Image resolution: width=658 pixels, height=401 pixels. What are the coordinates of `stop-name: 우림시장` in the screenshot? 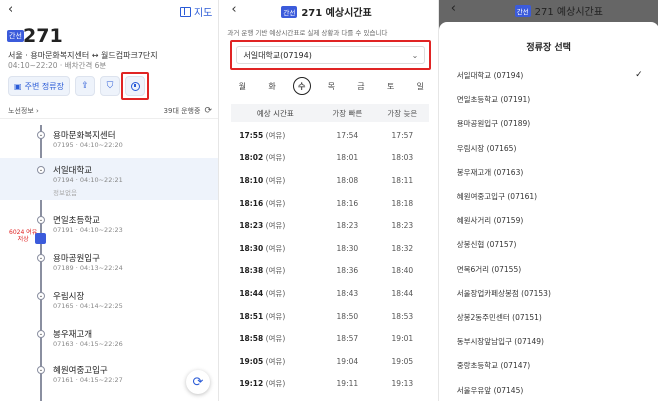 It's located at (69, 297).